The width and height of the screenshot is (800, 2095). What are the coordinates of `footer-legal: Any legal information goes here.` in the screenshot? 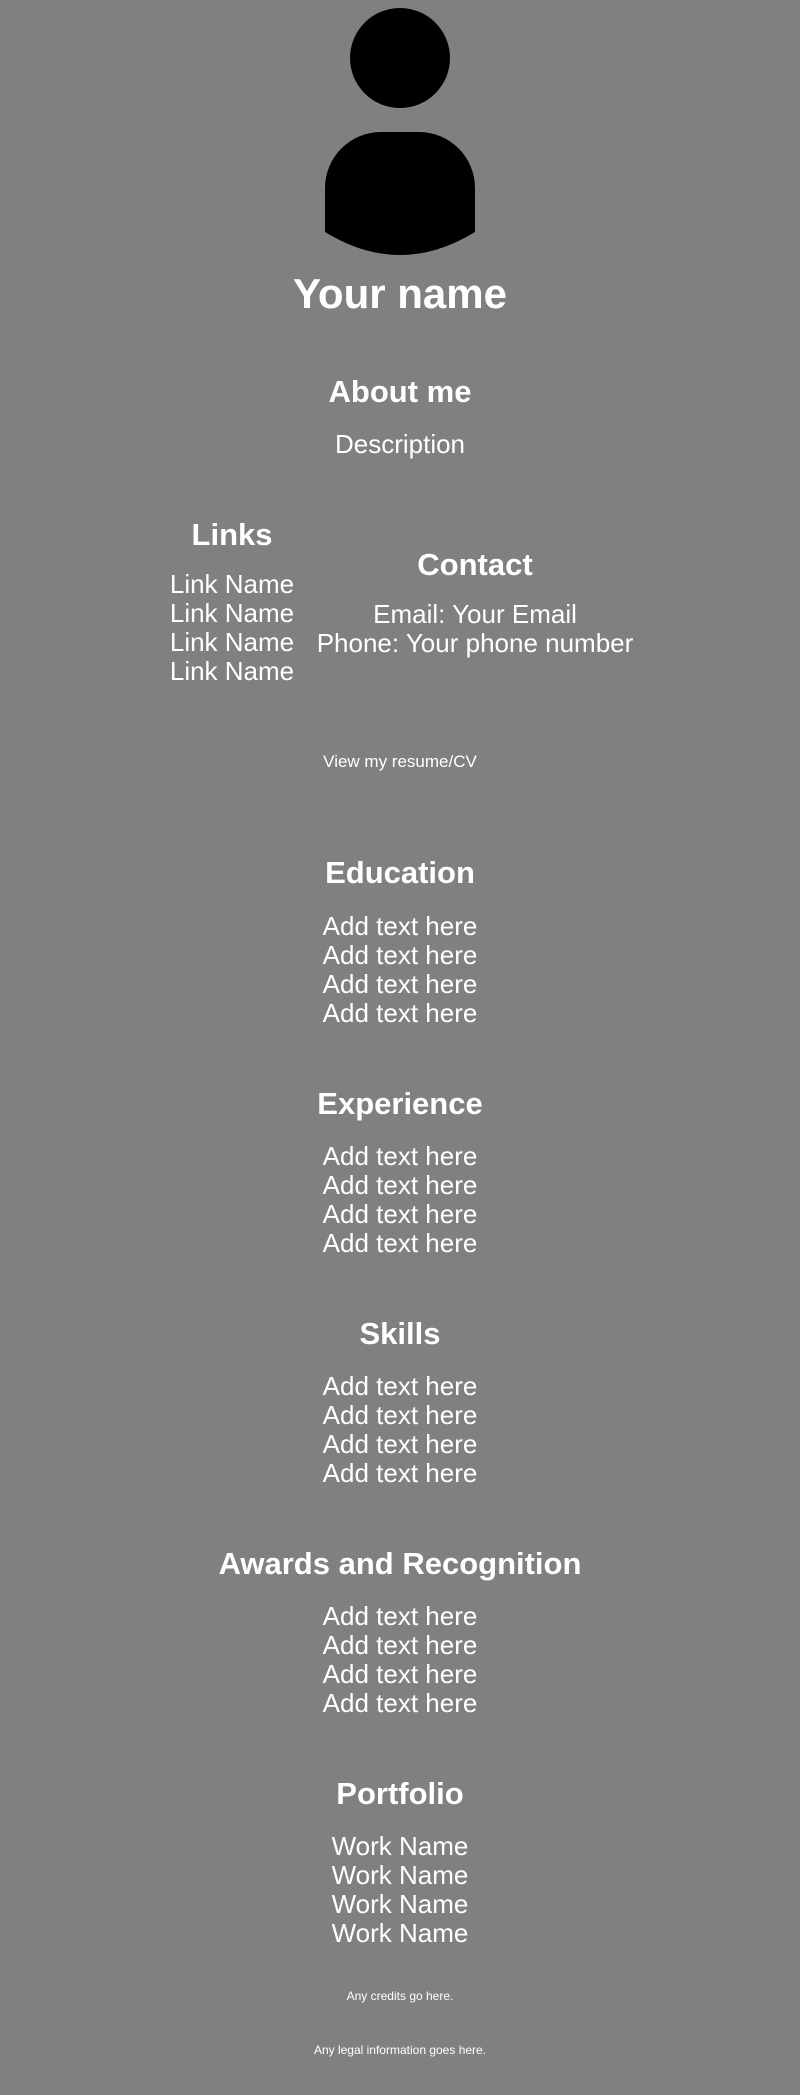 It's located at (400, 2050).